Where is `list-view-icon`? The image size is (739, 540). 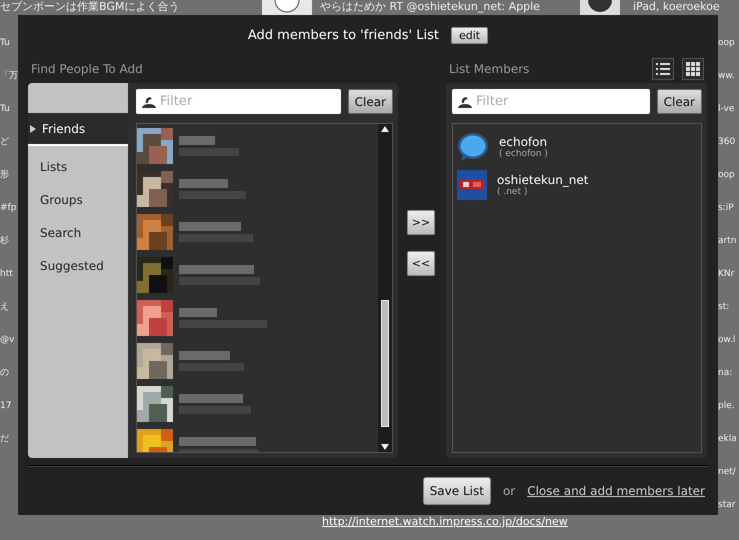 list-view-icon is located at coordinates (663, 69).